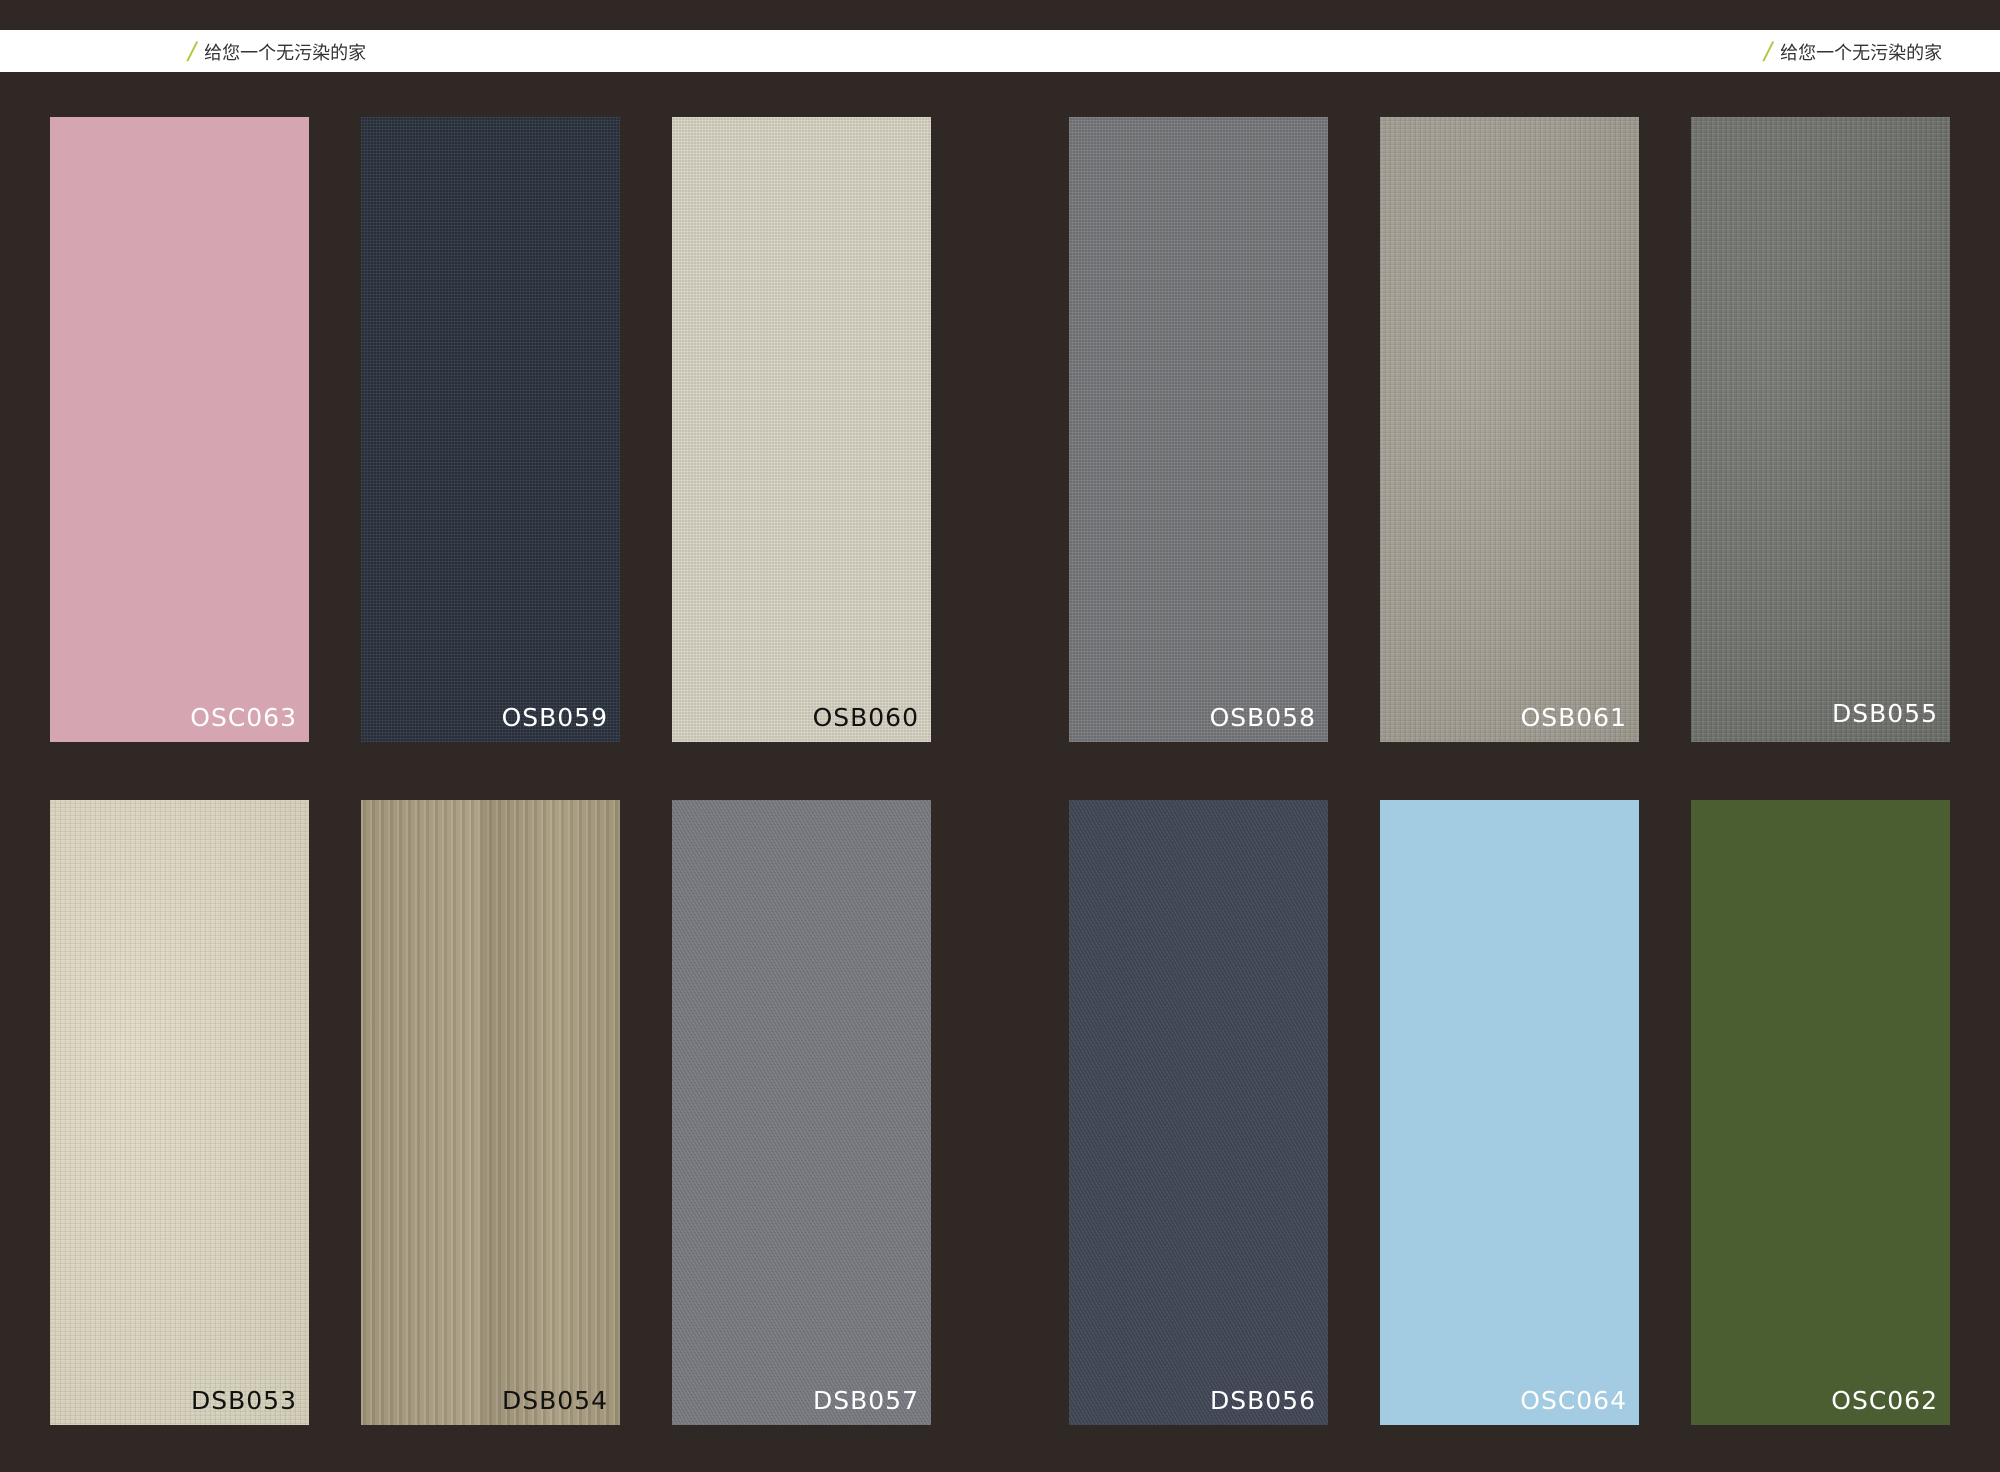 This screenshot has width=2000, height=1472. What do you see at coordinates (1000, 51) in the screenshot?
I see `header-band: / 给您一个无污染的家 / 给您一个无污染的家` at bounding box center [1000, 51].